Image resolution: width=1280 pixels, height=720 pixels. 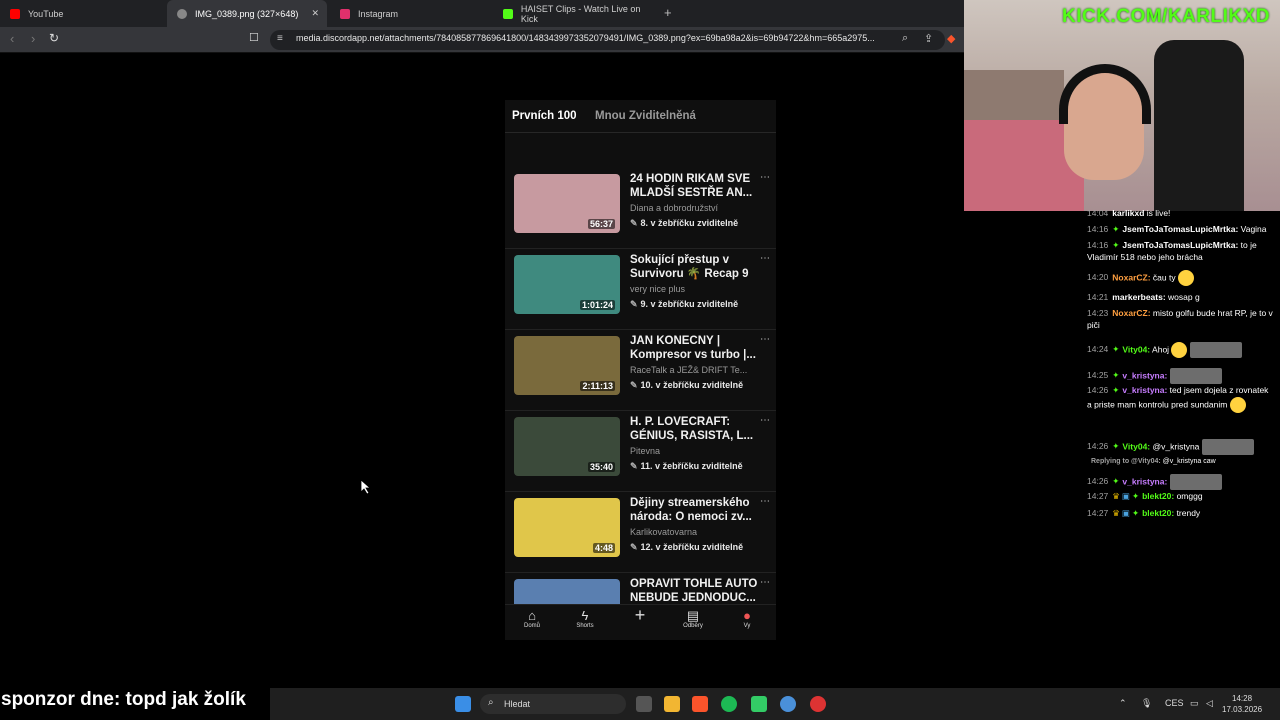 What do you see at coordinates (553, 704) in the screenshot?
I see `taskbar-search: ⌕ Hledat` at bounding box center [553, 704].